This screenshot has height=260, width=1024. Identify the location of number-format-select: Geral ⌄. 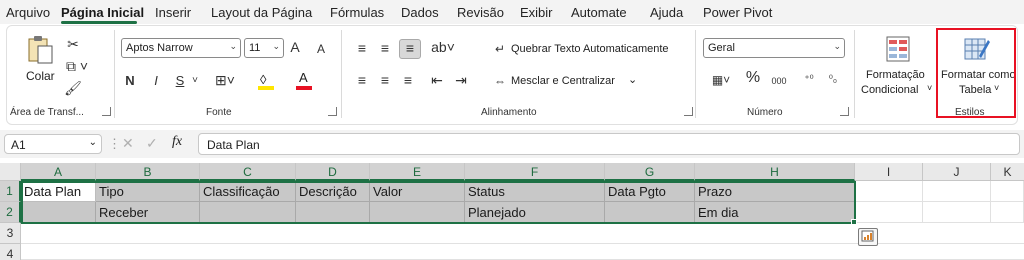
(774, 48).